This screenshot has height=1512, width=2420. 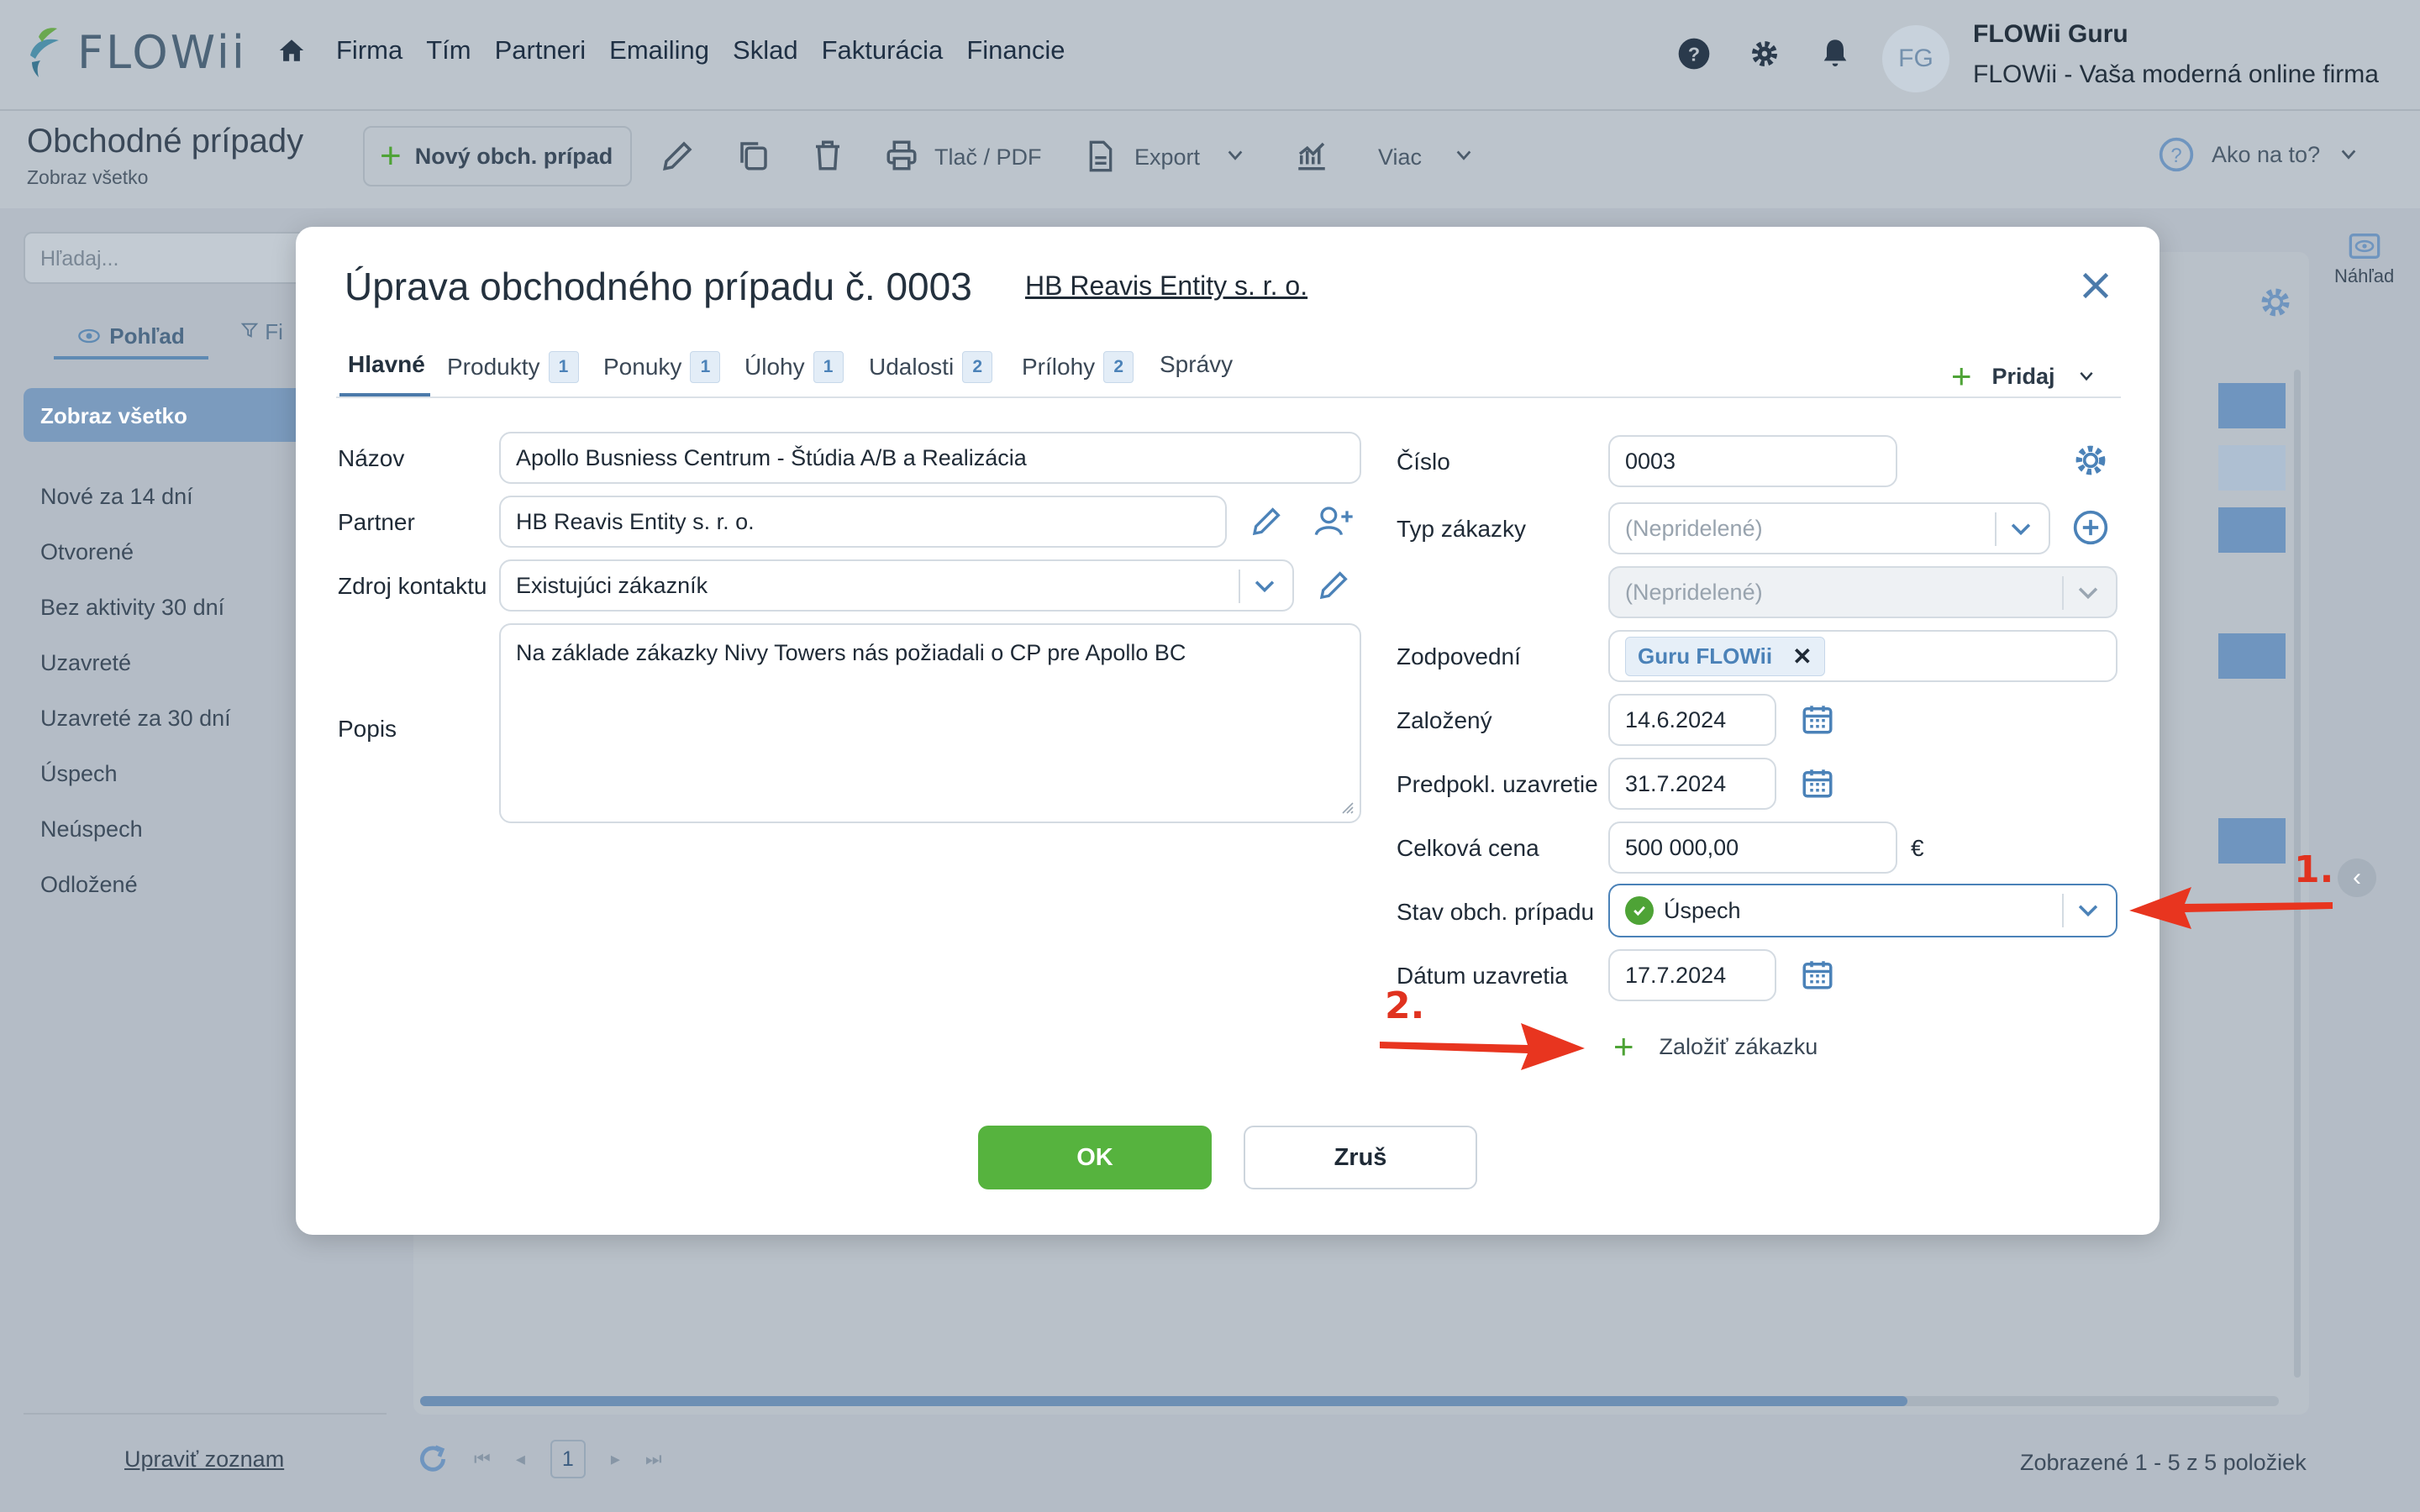 What do you see at coordinates (1235, 155) in the screenshot?
I see `export-chevron-down-icon` at bounding box center [1235, 155].